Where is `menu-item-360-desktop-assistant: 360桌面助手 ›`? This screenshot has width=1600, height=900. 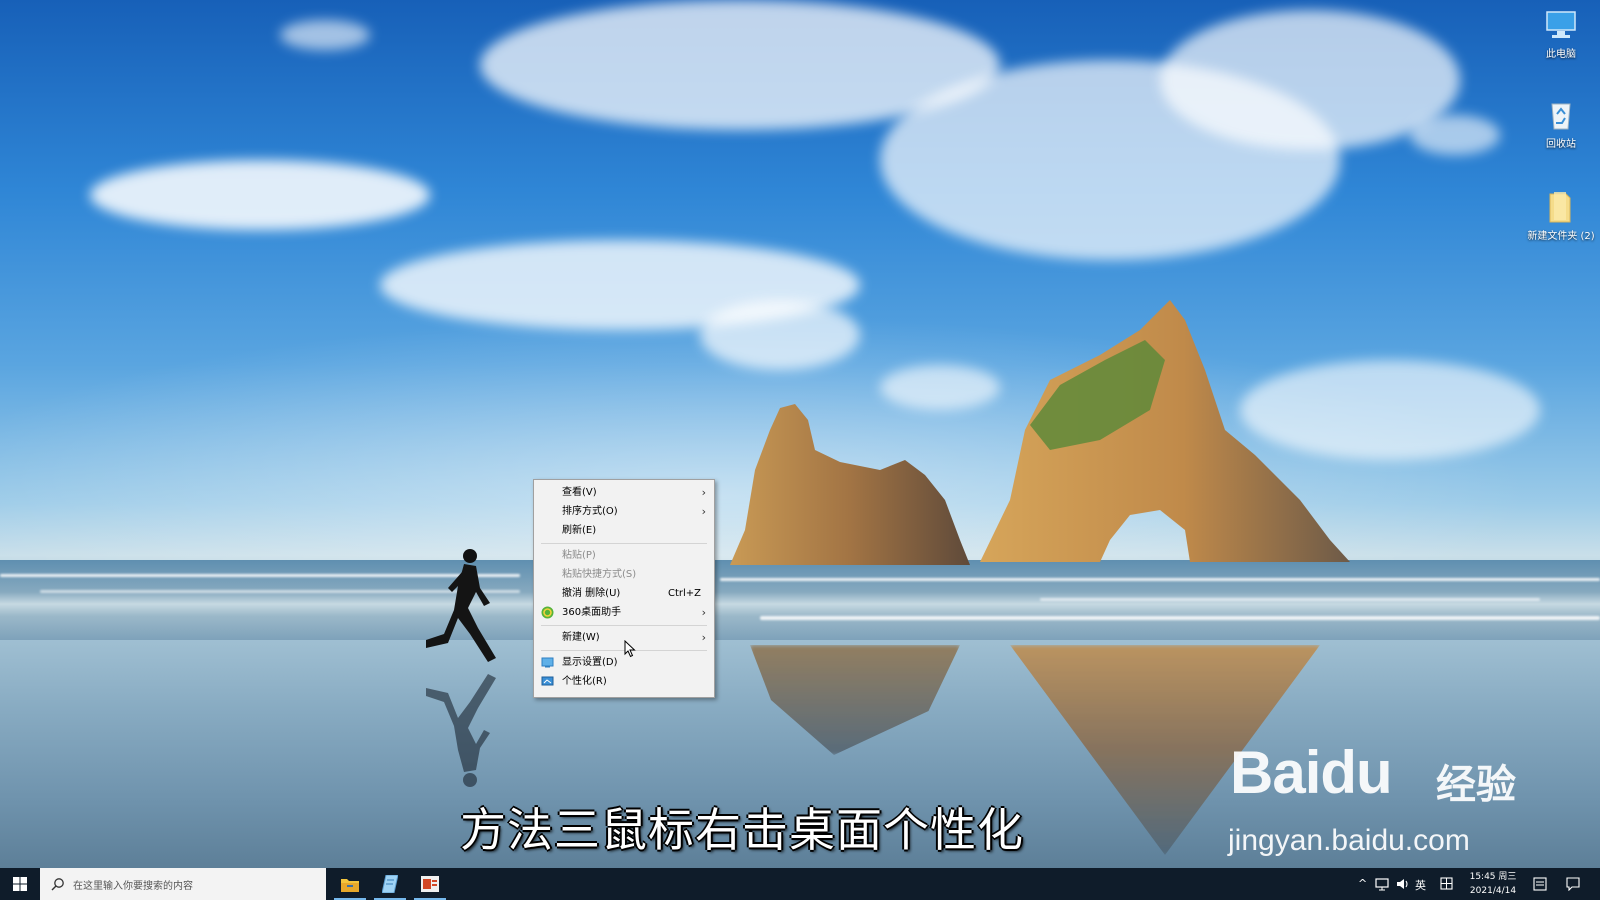
menu-item-360-desktop-assistant: 360桌面助手 › is located at coordinates (624, 612).